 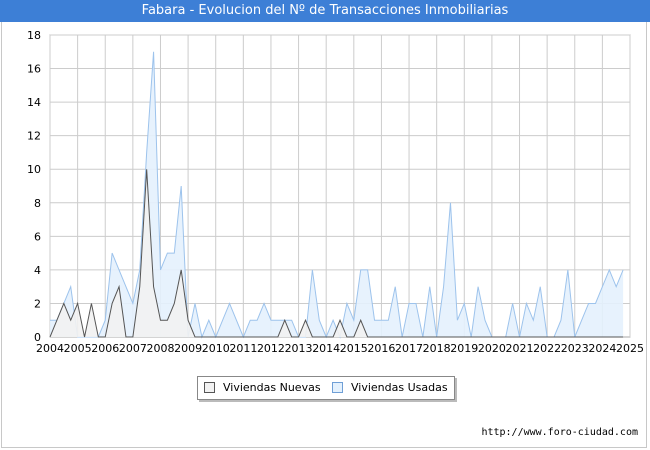 I want to click on x-tick-label: 2021, so click(x=520, y=348).